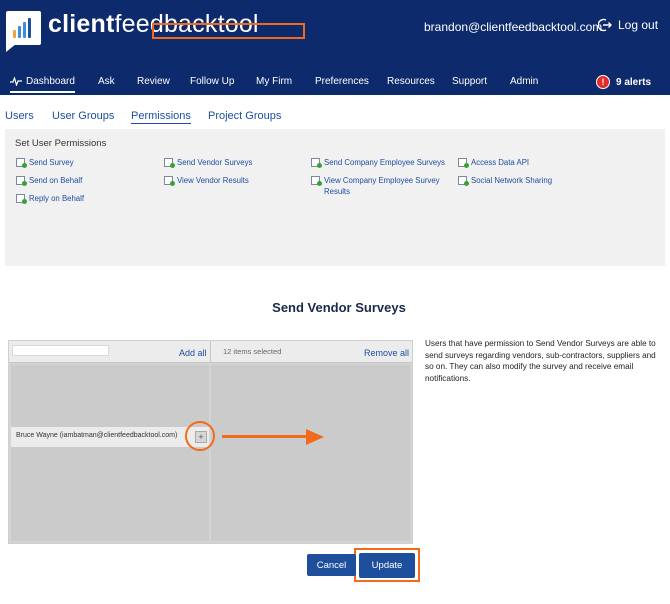 This screenshot has height=604, width=670. What do you see at coordinates (387, 565) in the screenshot?
I see `update-button: Update` at bounding box center [387, 565].